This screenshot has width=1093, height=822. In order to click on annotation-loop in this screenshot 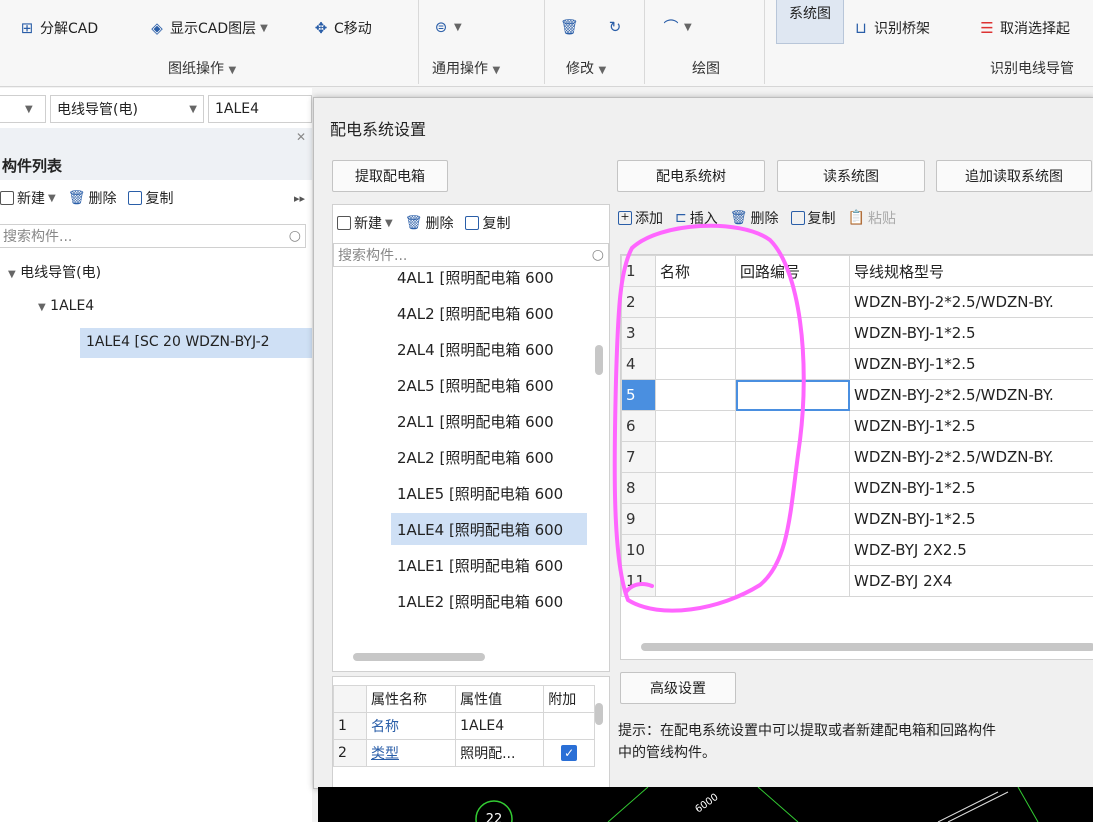, I will do `click(709, 418)`.